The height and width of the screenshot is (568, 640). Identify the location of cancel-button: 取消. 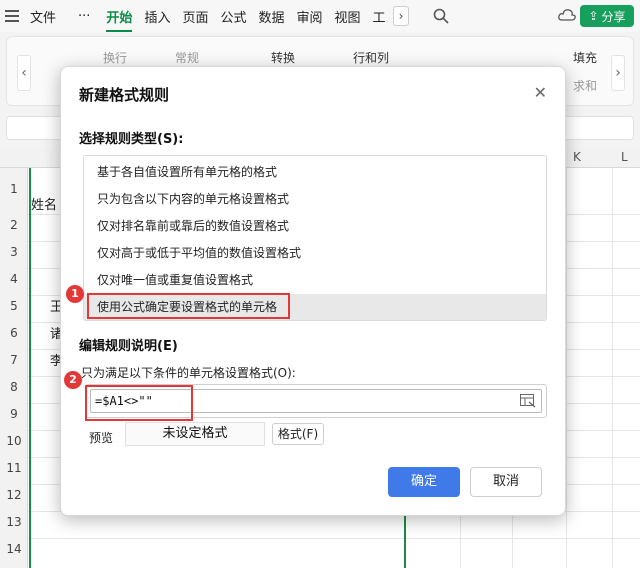
(506, 482).